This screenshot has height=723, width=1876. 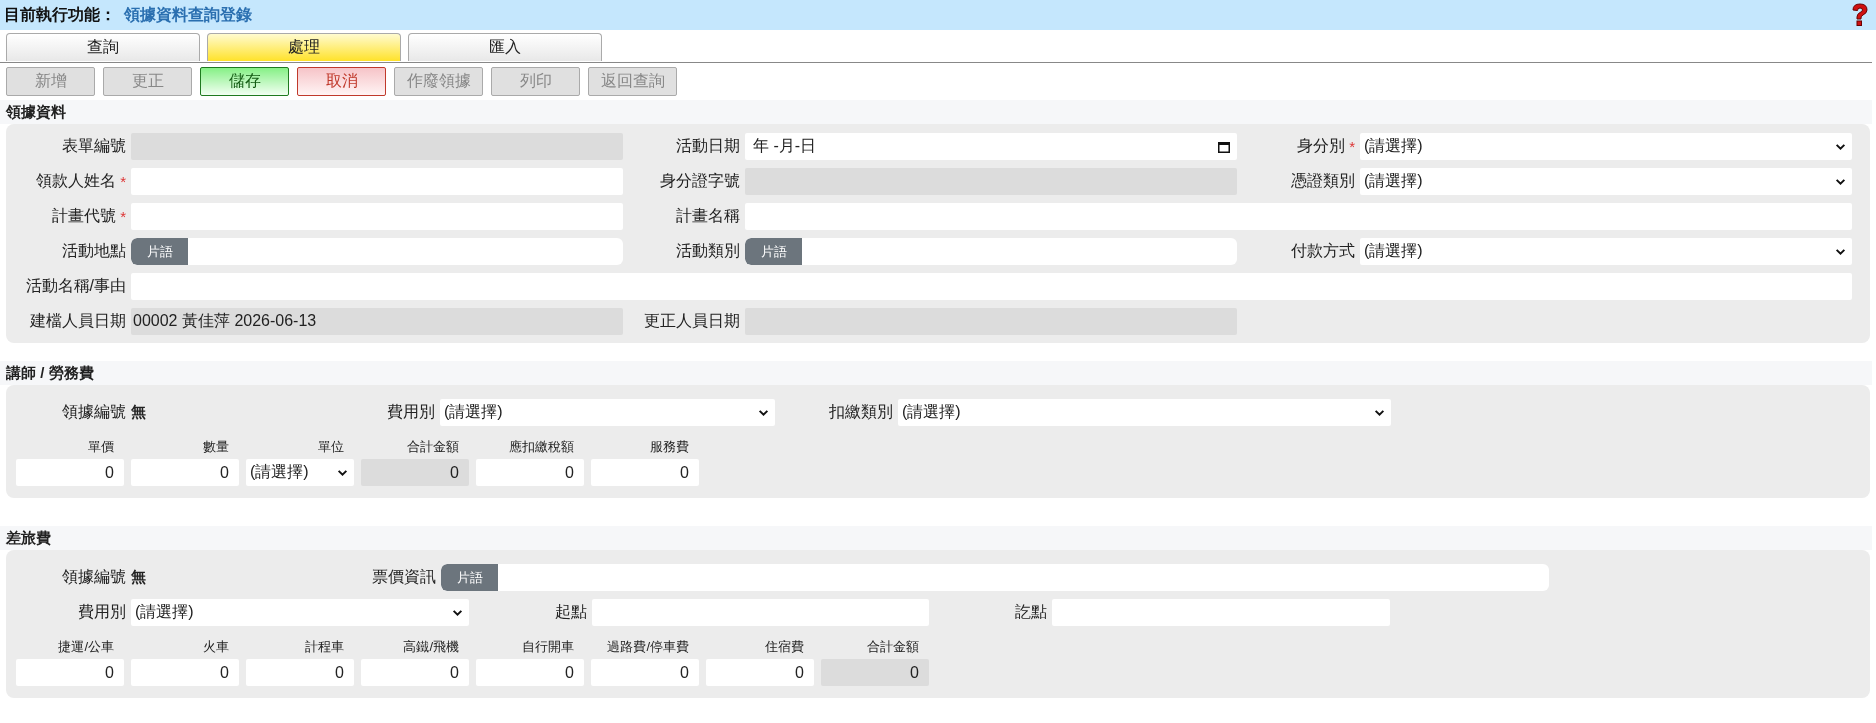 What do you see at coordinates (1323, 181) in the screenshot?
I see `field-label: 憑證類別` at bounding box center [1323, 181].